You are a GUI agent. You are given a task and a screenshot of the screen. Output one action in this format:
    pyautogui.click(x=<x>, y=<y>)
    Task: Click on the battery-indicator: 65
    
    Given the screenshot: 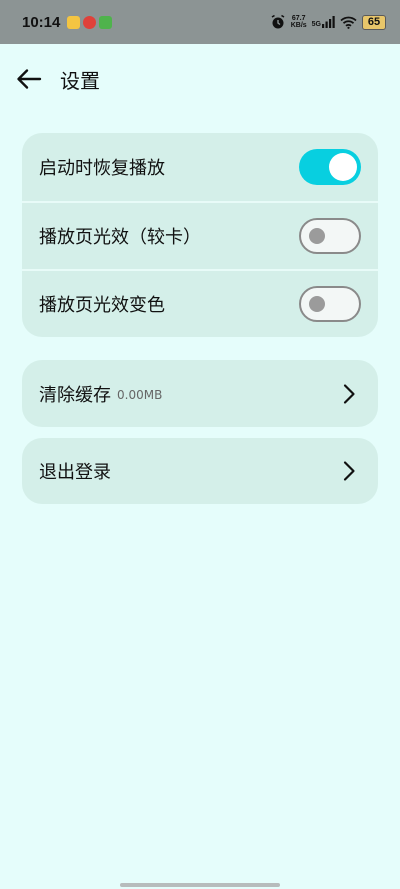 What is the action you would take?
    pyautogui.click(x=374, y=22)
    